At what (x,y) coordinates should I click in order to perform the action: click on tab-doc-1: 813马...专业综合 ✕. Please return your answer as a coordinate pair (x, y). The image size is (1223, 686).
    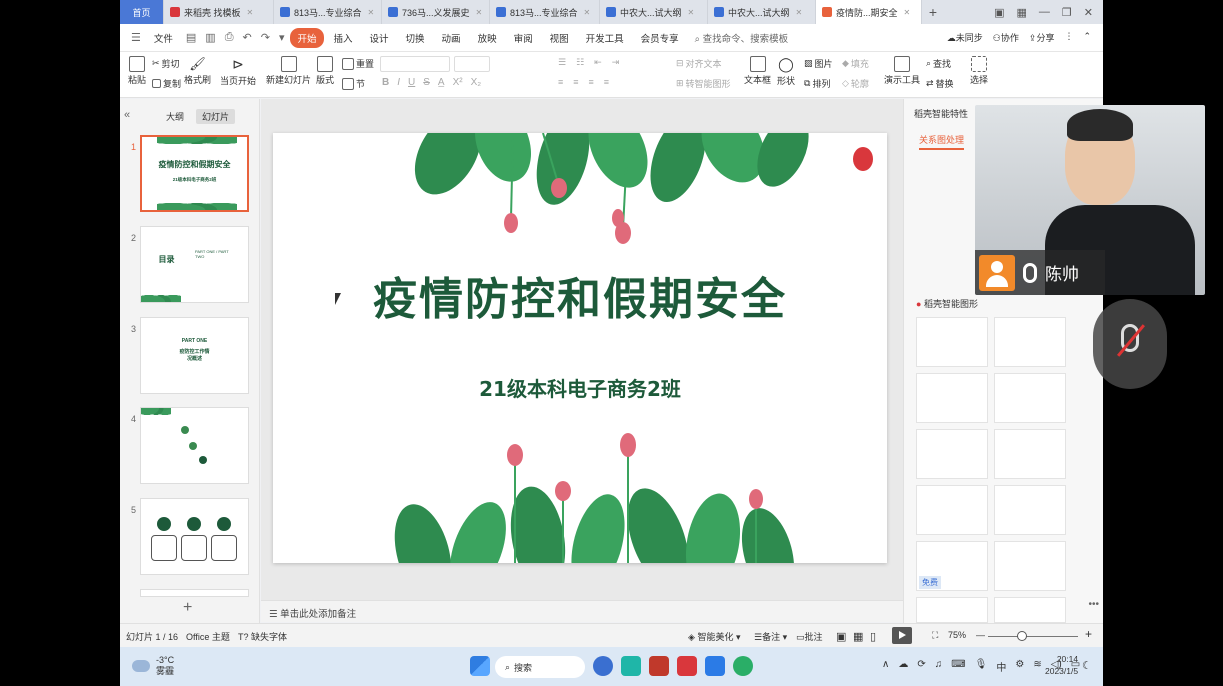
    Looking at the image, I should click on (328, 12).